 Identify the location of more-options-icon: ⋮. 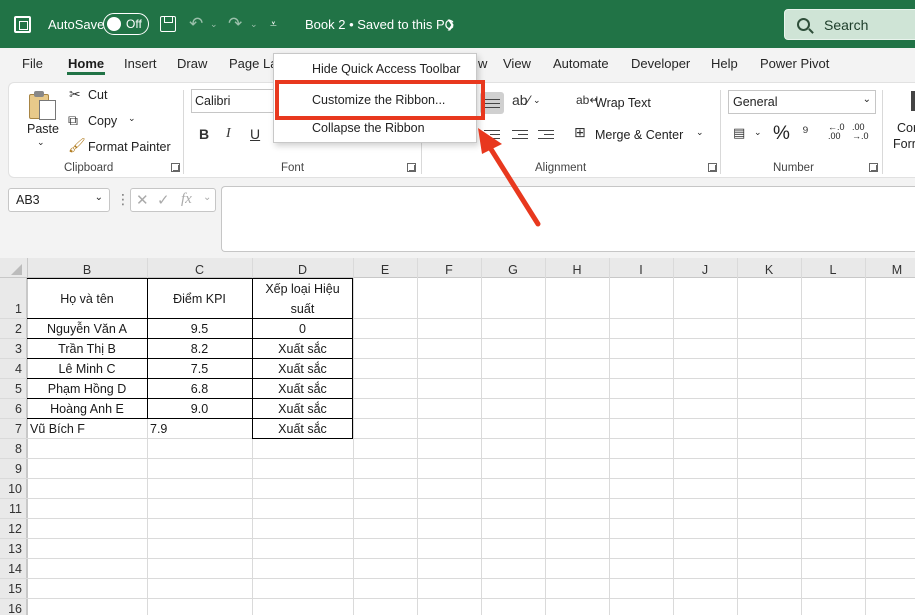
(123, 199).